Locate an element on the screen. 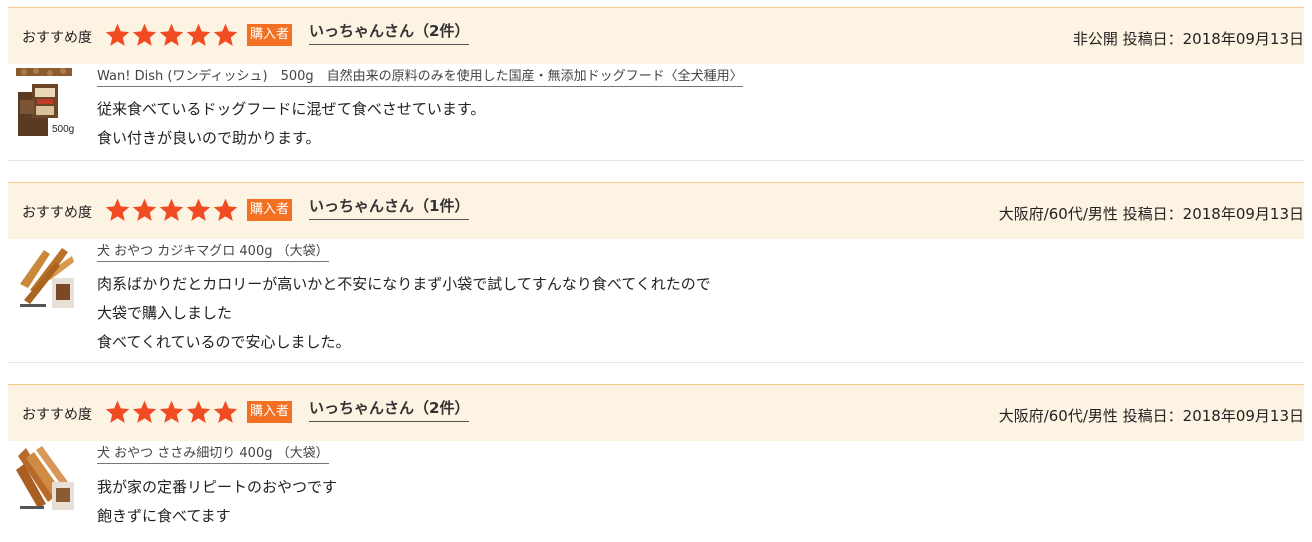  review-meta: 非公開 投稿日：2018年09月13日 is located at coordinates (1188, 39).